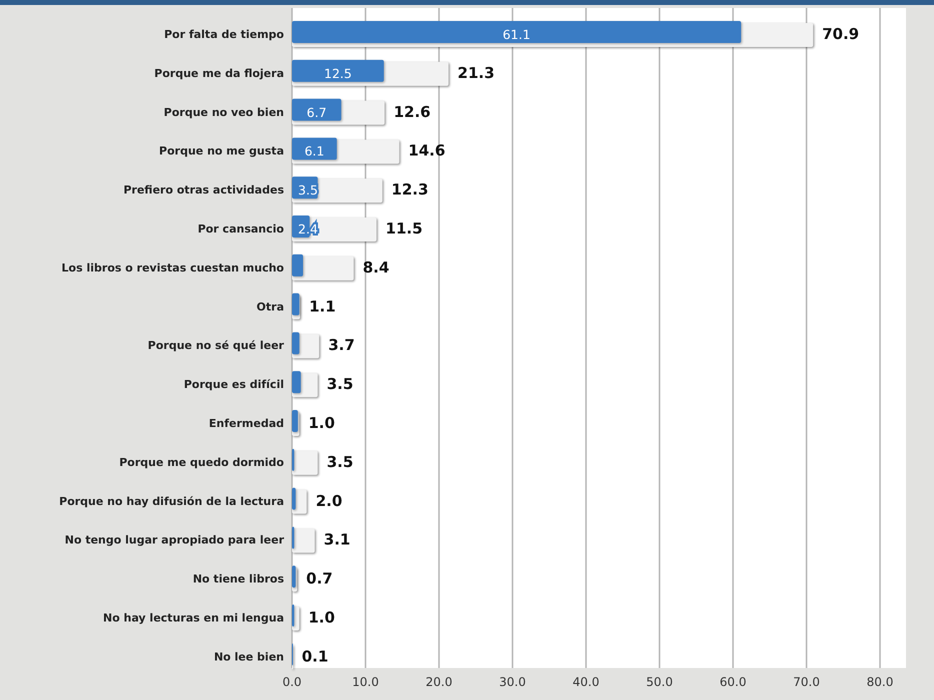  Describe the element at coordinates (880, 682) in the screenshot. I see `tick-label: 80.0` at that location.